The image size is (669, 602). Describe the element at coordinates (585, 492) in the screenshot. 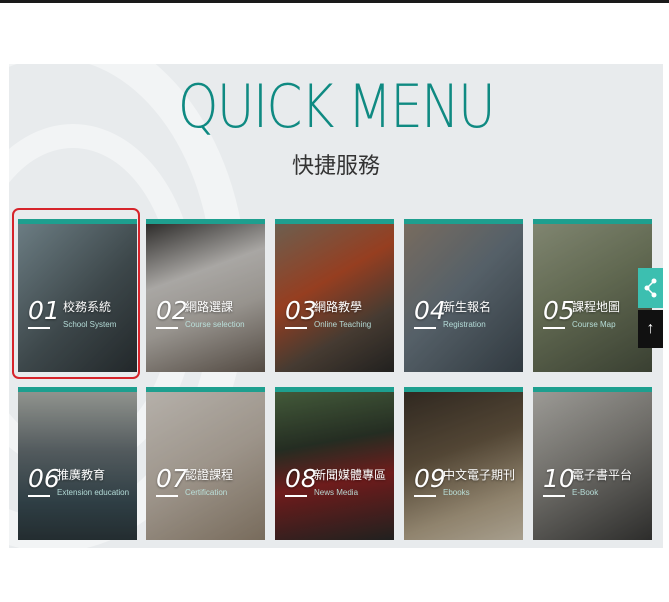

I see `tile-sublabel: E-Book` at that location.